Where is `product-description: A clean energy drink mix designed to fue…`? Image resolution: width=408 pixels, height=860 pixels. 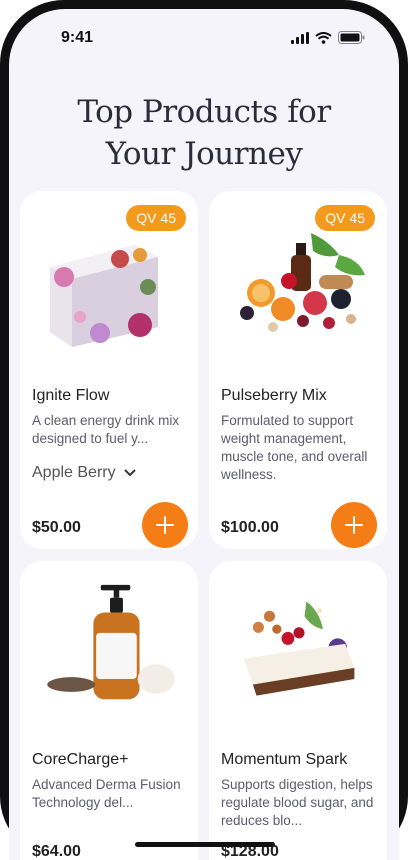 product-description: A clean energy drink mix designed to fue… is located at coordinates (106, 429).